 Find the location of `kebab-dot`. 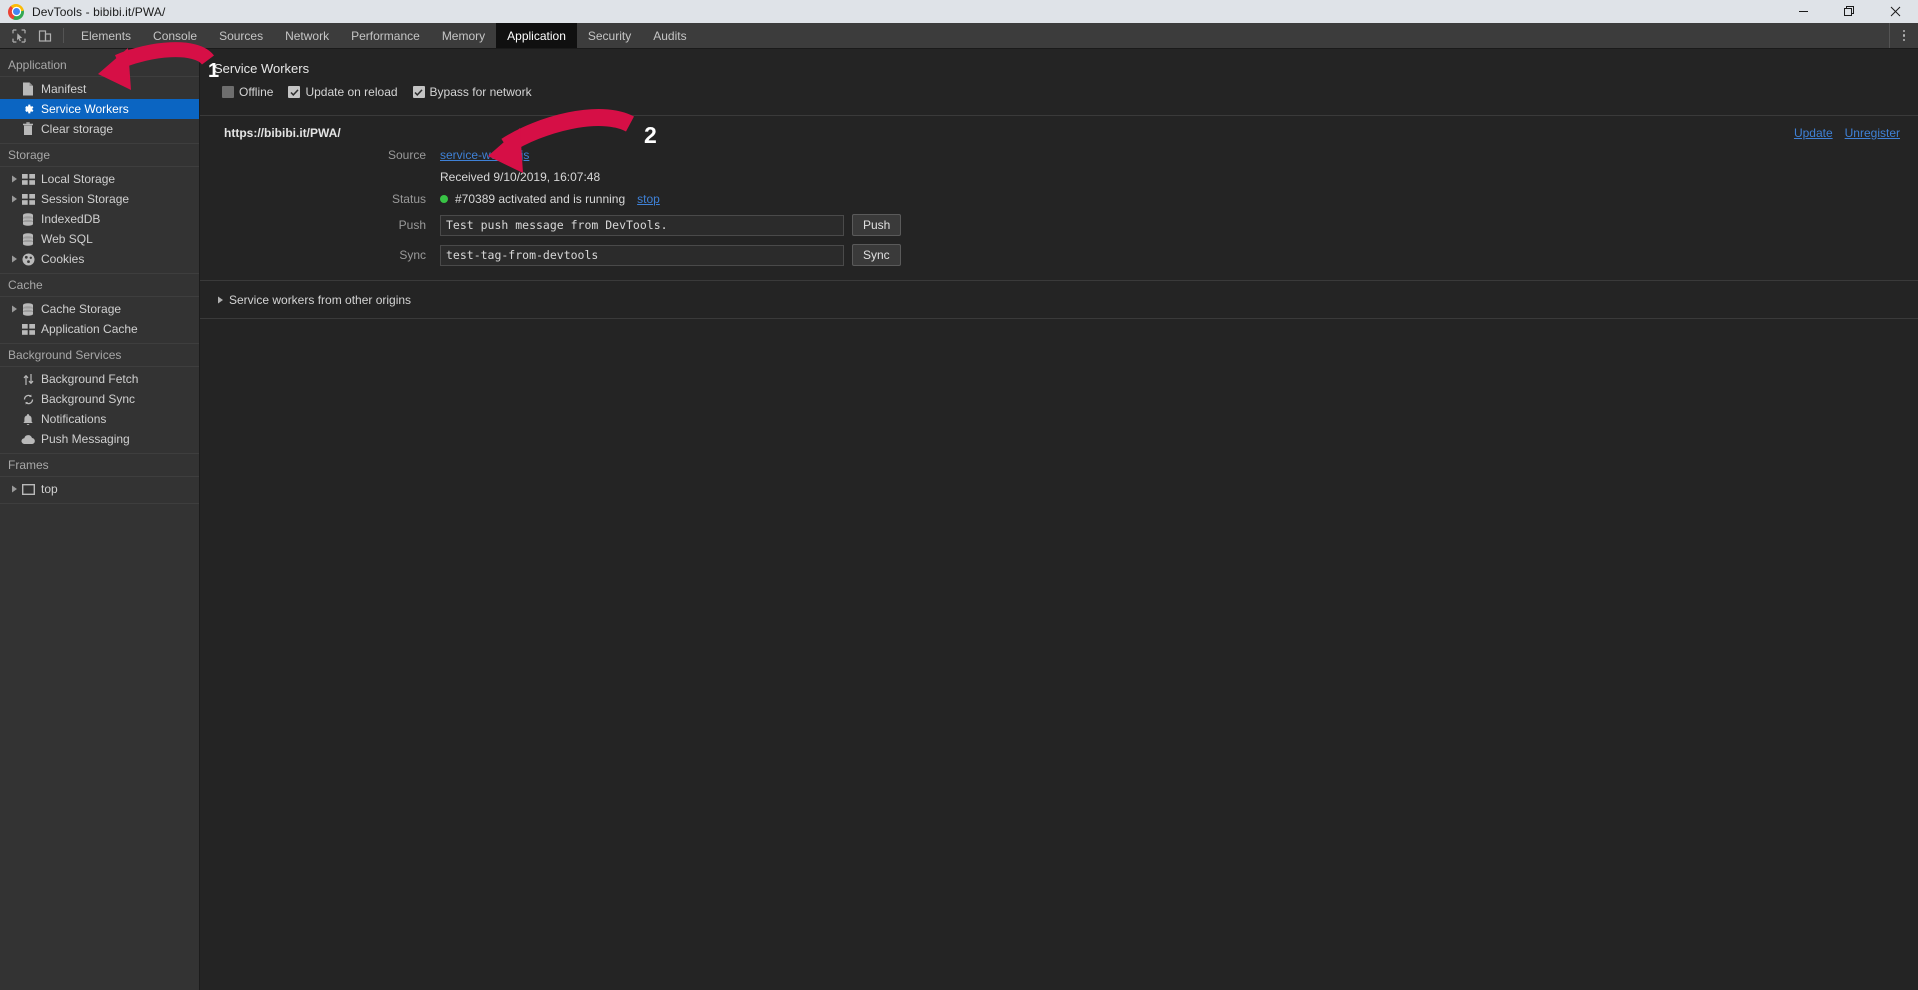

kebab-dot is located at coordinates (1904, 35).